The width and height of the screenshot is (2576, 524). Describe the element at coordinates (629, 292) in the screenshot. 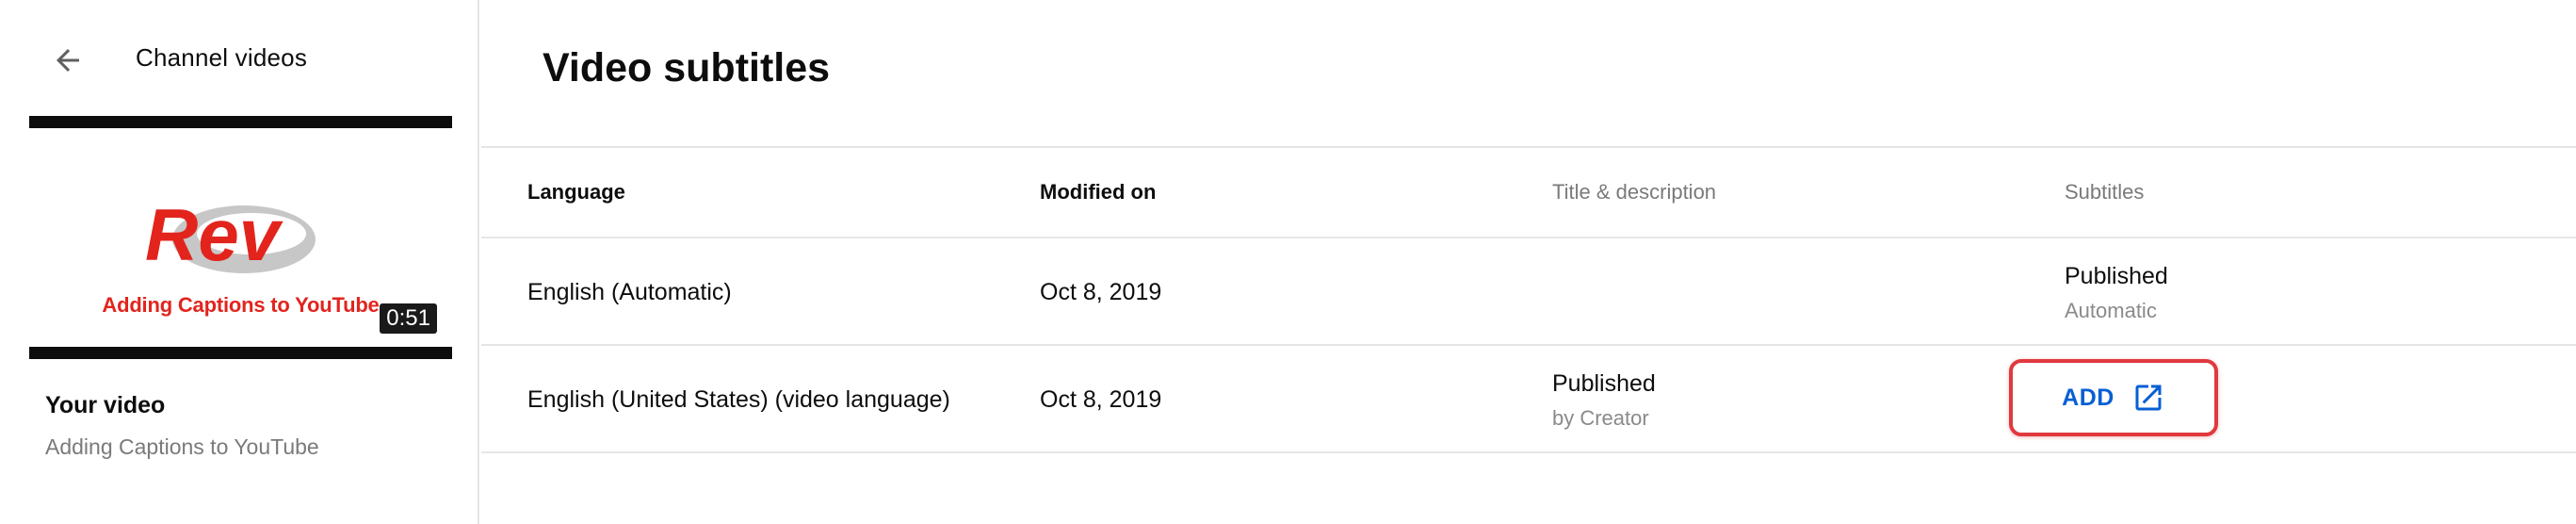

I see `language-cell: English (Automatic)` at that location.